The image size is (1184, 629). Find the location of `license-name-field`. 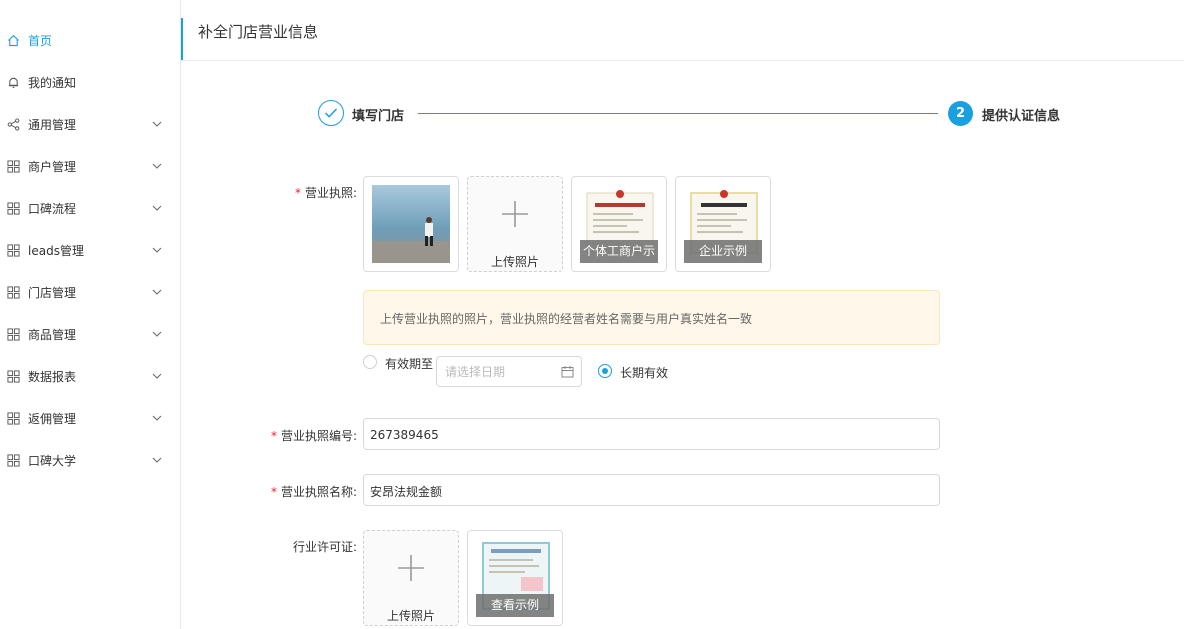

license-name-field is located at coordinates (651, 490).